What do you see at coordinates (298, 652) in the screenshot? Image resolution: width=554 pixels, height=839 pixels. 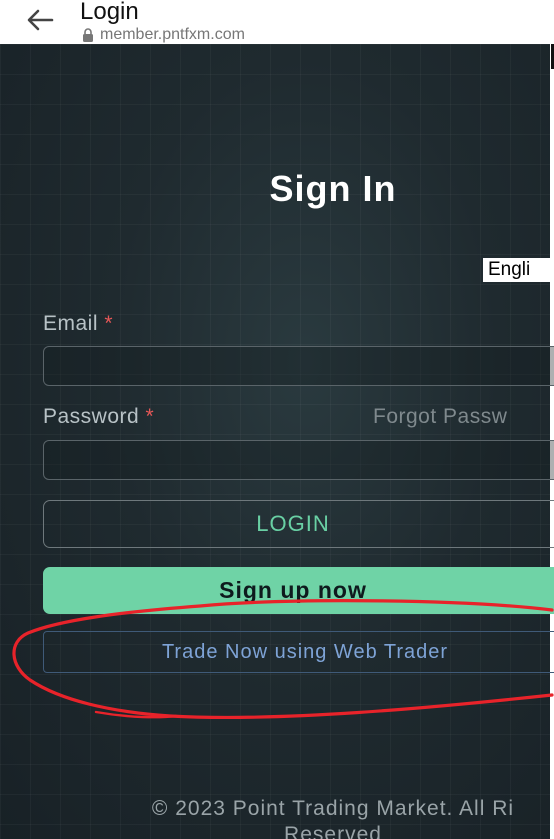 I see `web-trader-button: Trade Now using Web Trader` at bounding box center [298, 652].